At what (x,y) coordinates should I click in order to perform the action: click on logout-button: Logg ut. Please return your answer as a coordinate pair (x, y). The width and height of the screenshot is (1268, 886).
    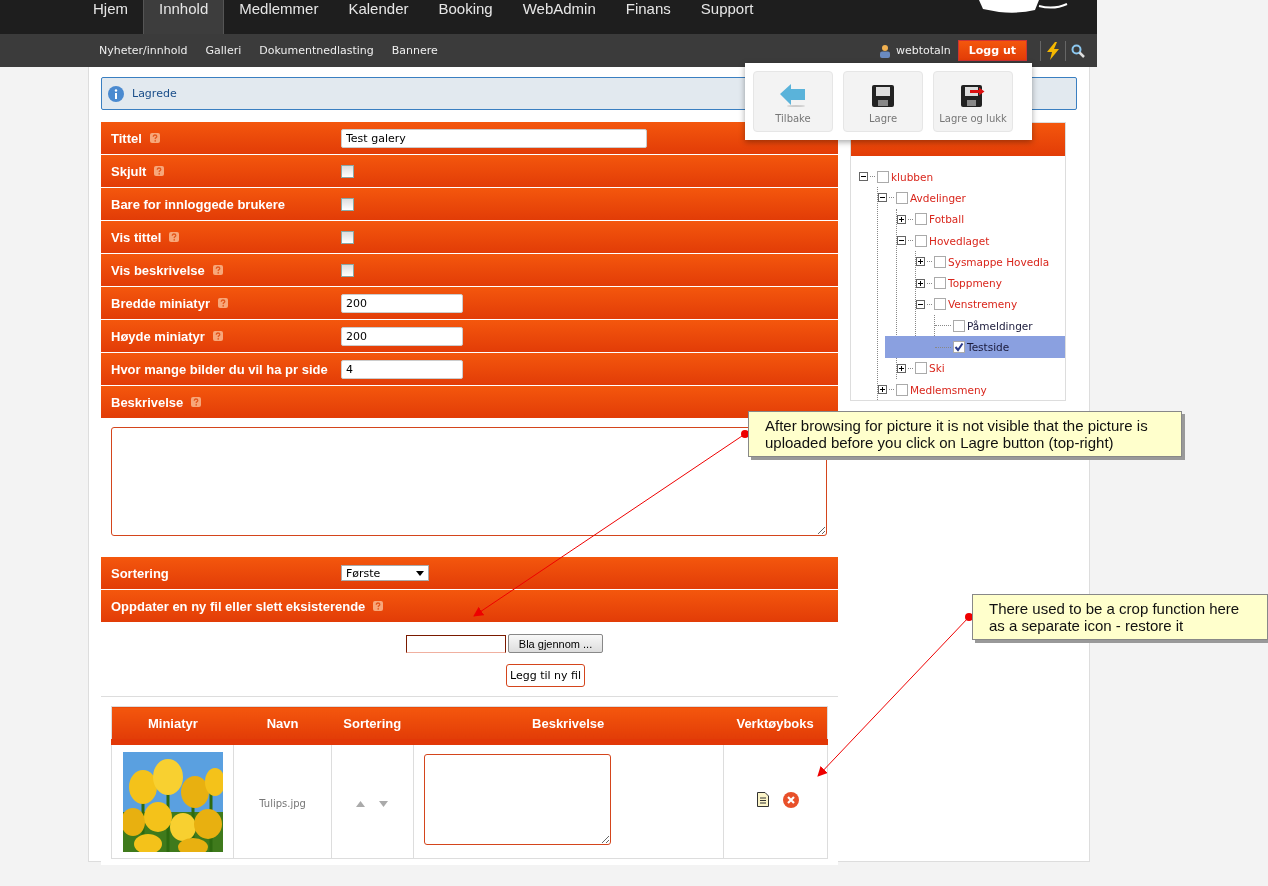
    Looking at the image, I should click on (992, 50).